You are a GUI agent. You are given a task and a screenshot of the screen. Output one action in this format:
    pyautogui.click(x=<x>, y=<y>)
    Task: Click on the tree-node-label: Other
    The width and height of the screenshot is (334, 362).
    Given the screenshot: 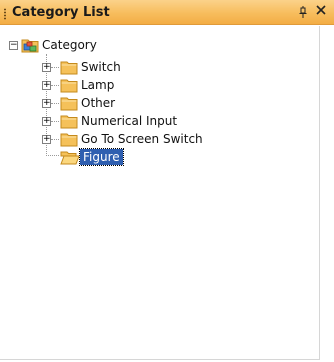 What is the action you would take?
    pyautogui.click(x=98, y=103)
    